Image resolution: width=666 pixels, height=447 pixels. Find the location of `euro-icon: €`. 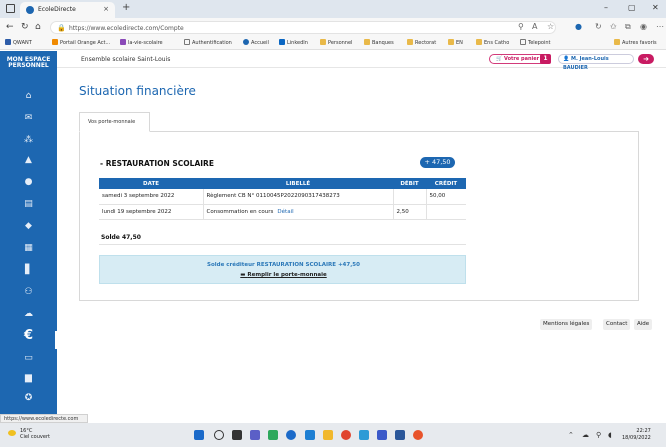

euro-icon: € is located at coordinates (28, 336).